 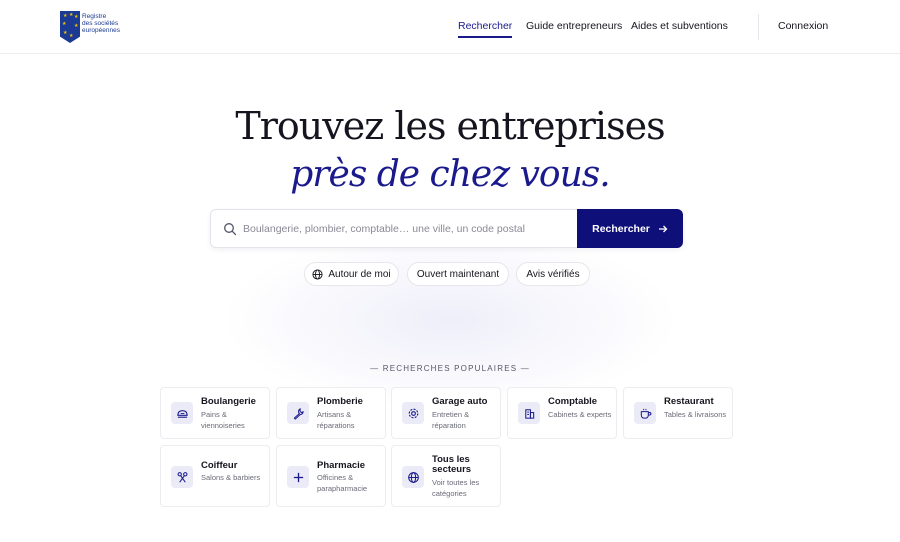 What do you see at coordinates (645, 413) in the screenshot?
I see `cup-icon` at bounding box center [645, 413].